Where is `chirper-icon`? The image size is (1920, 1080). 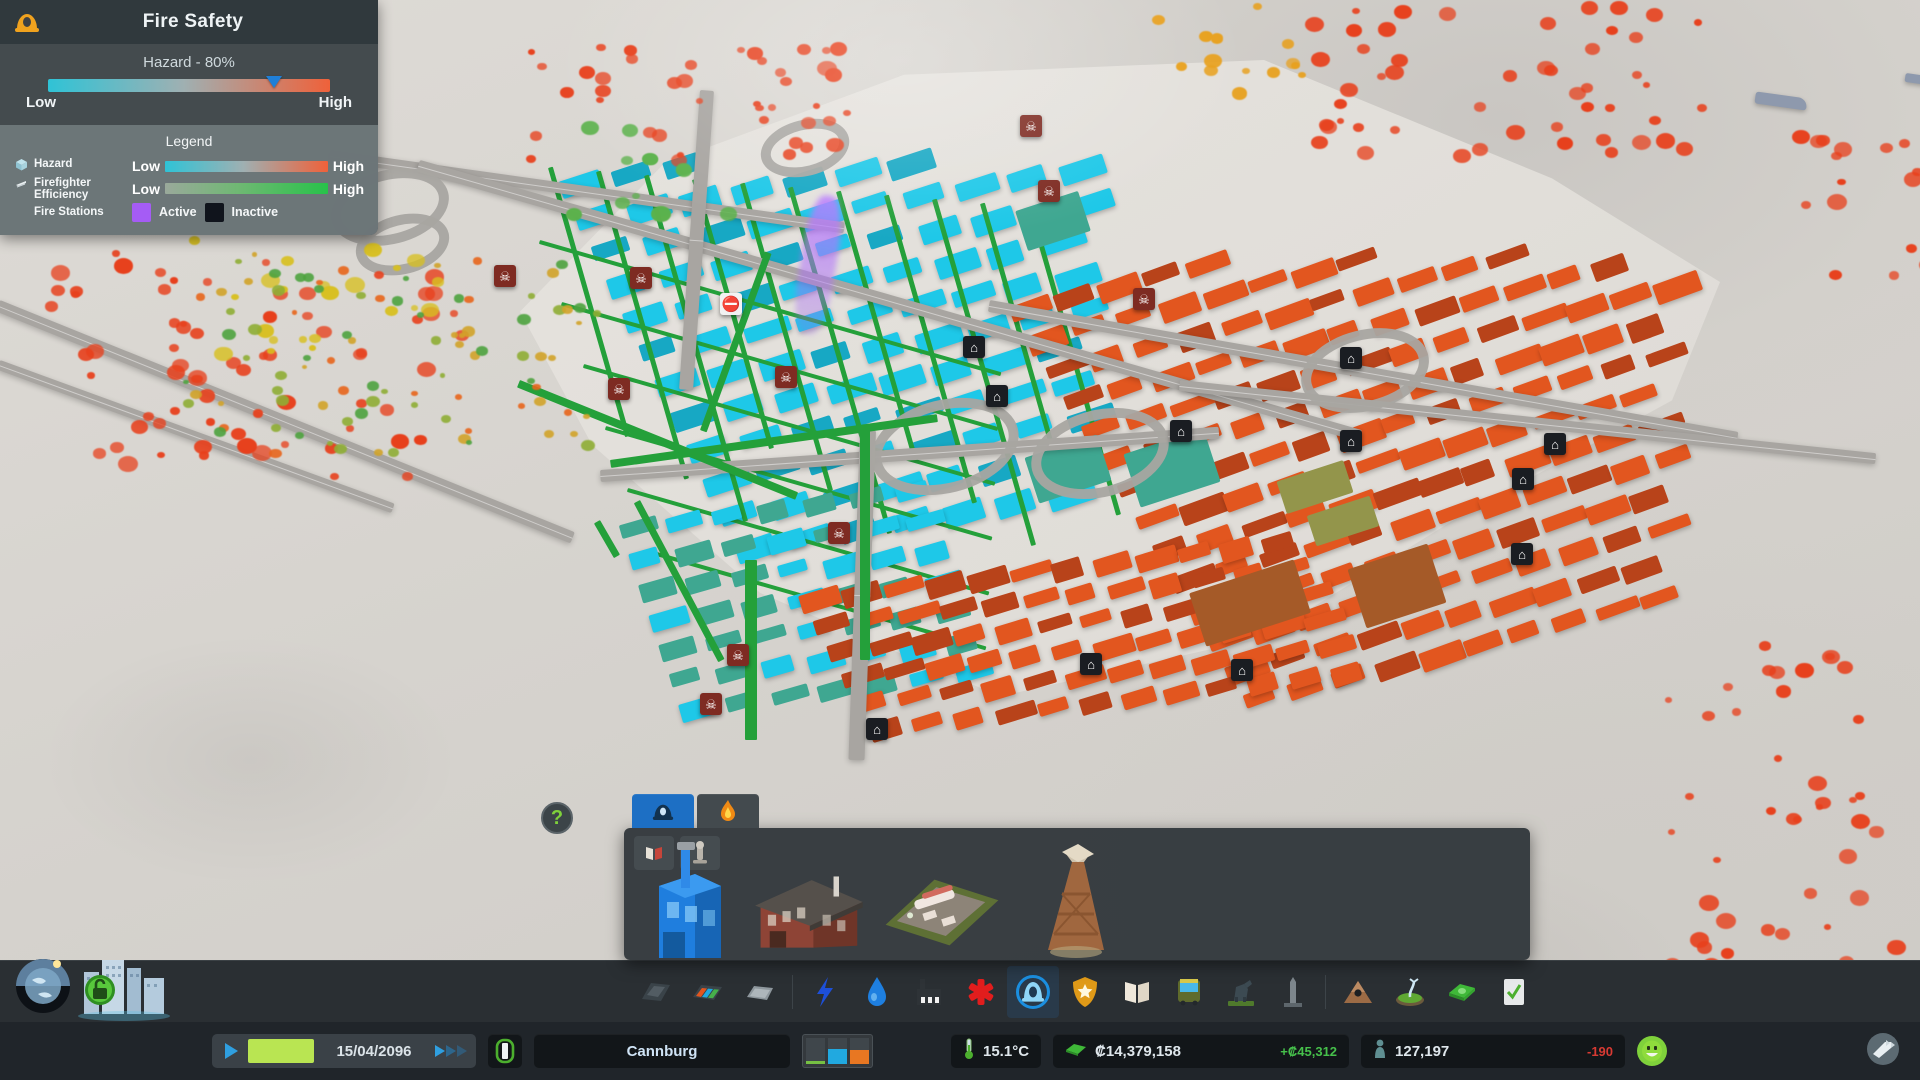 chirper-icon is located at coordinates (1883, 1051).